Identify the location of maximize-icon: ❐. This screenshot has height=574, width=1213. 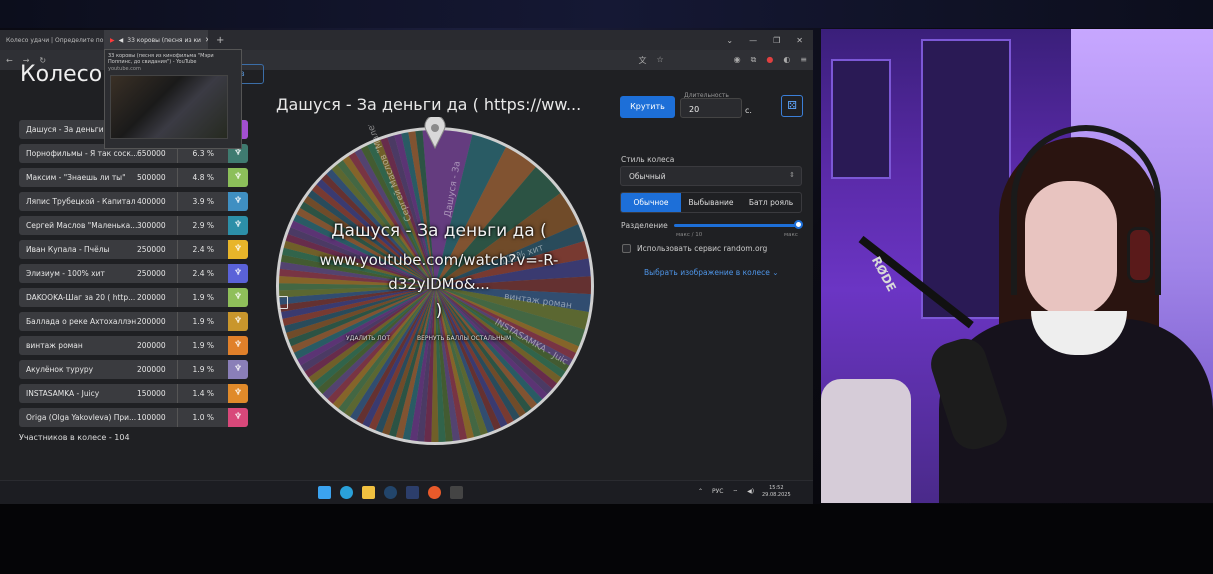
(776, 40).